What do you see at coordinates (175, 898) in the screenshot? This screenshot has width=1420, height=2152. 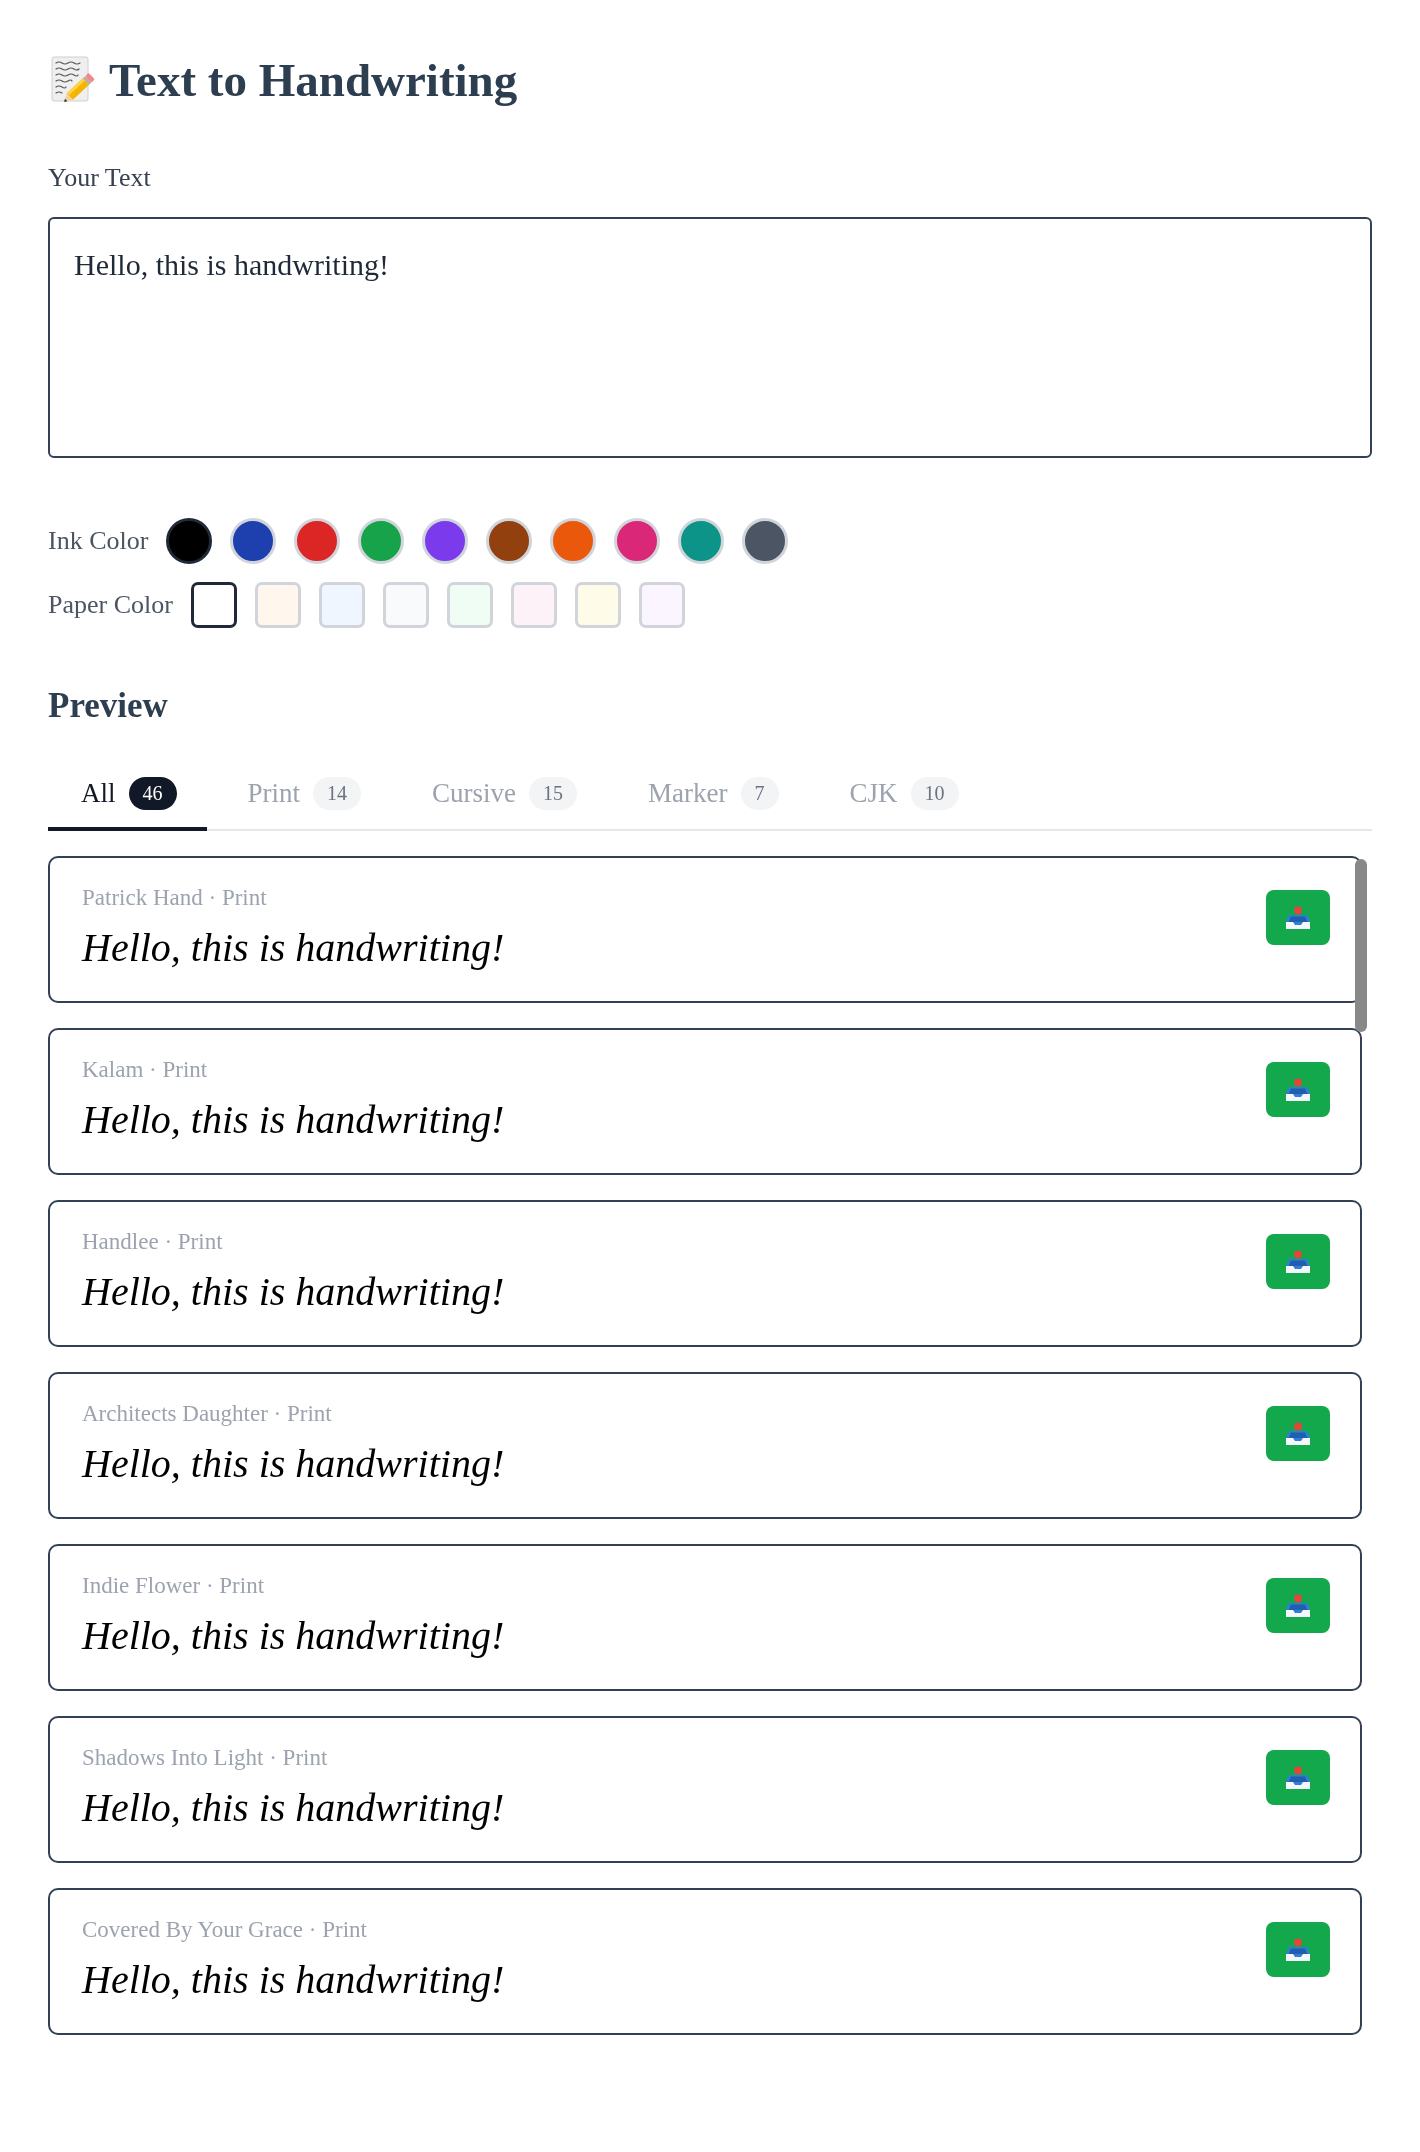 I see `font-label: Patrick Hand · Print` at bounding box center [175, 898].